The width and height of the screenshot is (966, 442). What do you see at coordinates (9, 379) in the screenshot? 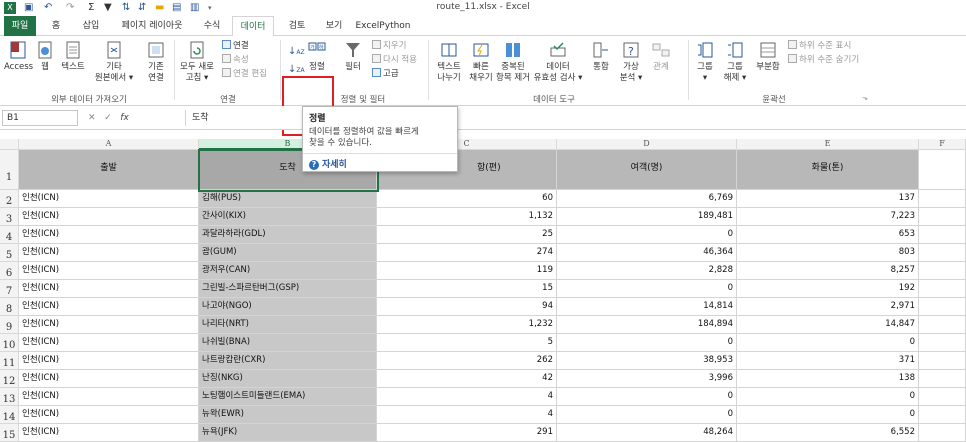
I see `row-header: 12` at bounding box center [9, 379].